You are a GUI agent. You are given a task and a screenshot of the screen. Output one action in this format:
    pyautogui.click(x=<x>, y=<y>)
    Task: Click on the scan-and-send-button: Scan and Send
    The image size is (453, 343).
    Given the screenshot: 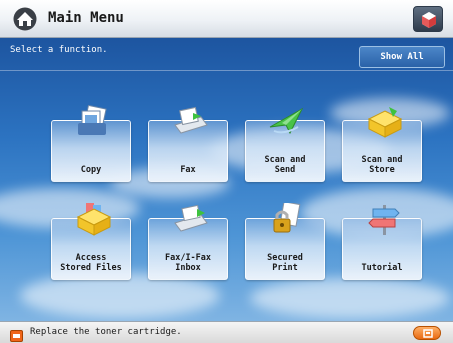 What is the action you would take?
    pyautogui.click(x=285, y=144)
    